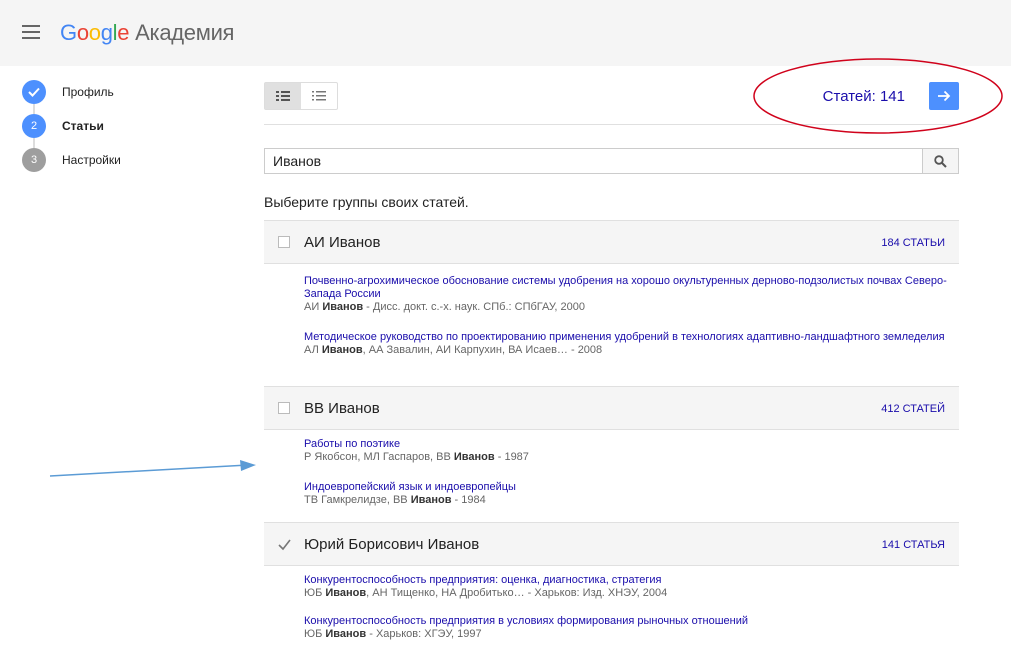  What do you see at coordinates (34, 126) in the screenshot?
I see `step-number: 2` at bounding box center [34, 126].